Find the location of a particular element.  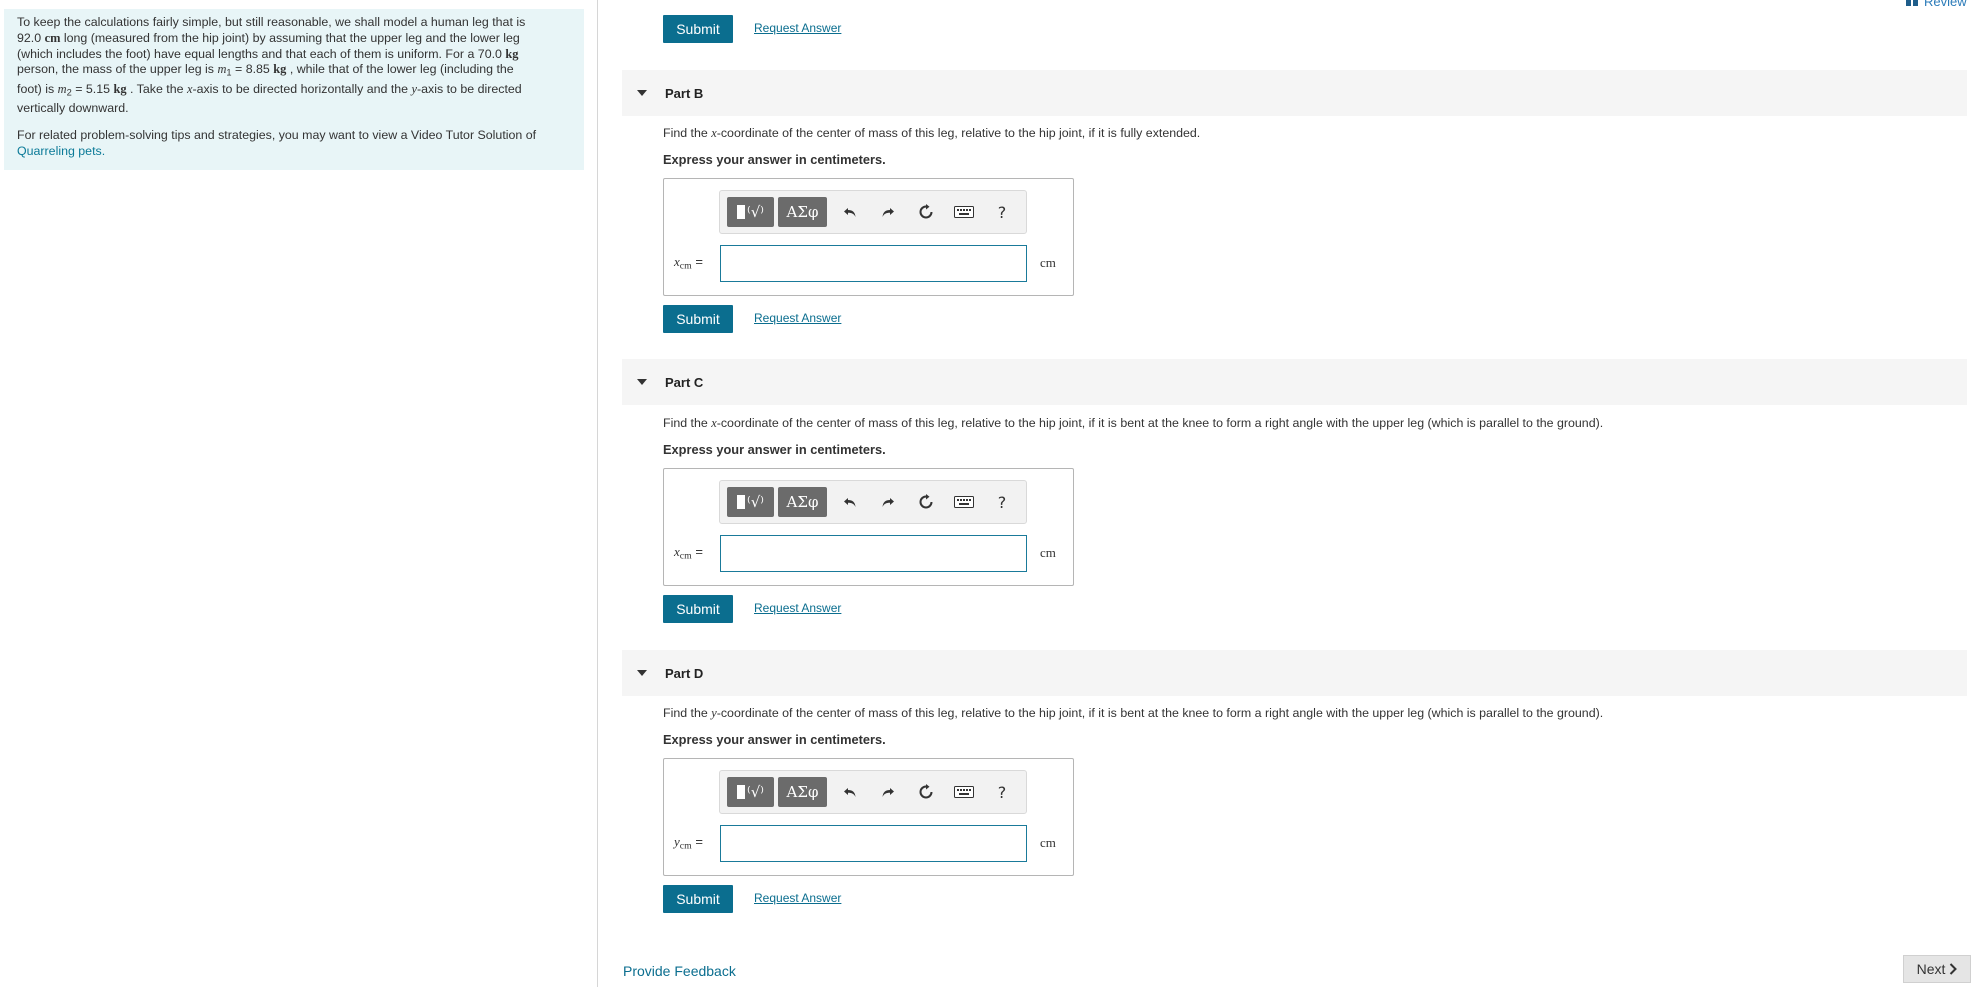

review-icon is located at coordinates (1912, 3).